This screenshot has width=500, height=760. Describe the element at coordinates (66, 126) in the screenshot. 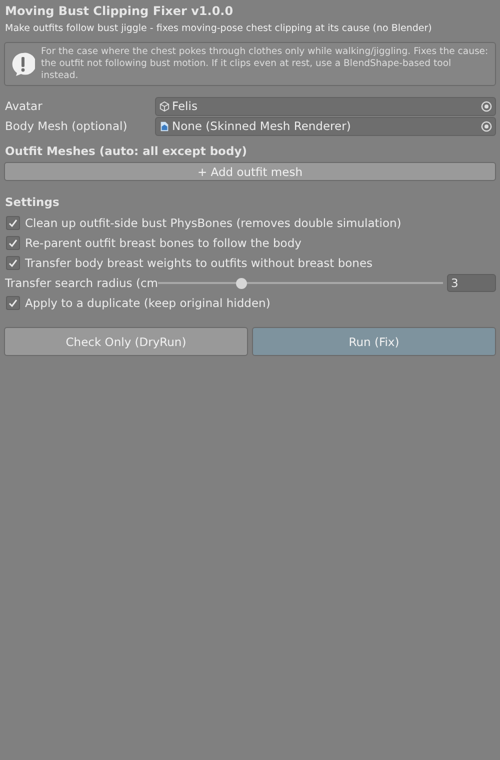

I see `field-label: Body Mesh (optional)` at that location.